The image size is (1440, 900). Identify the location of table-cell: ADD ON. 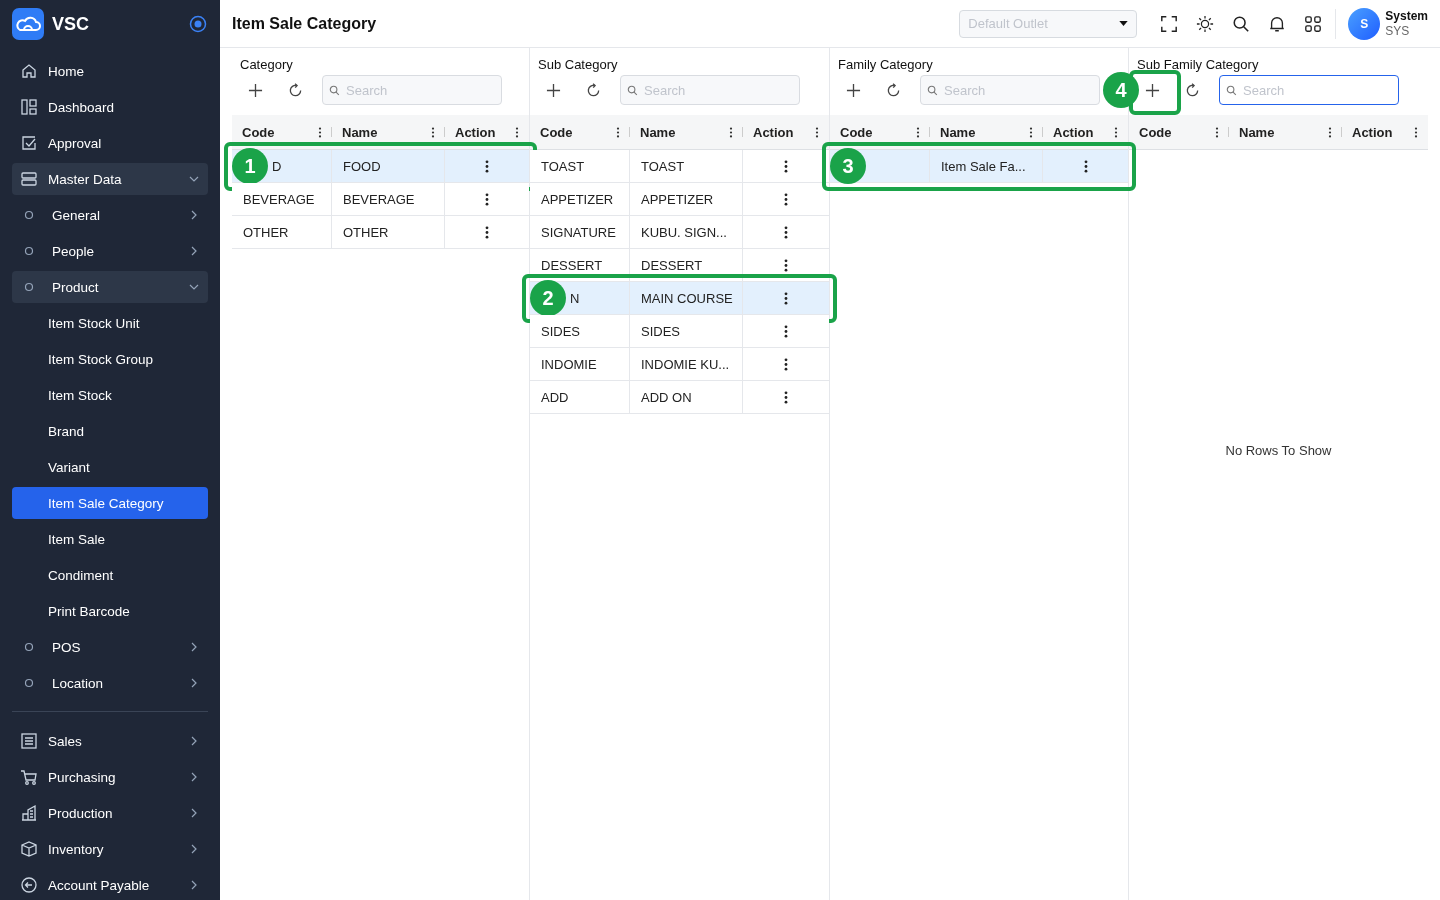
(666, 397).